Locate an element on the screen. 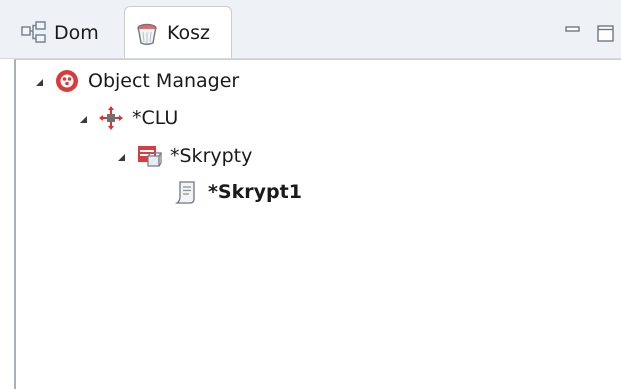 The width and height of the screenshot is (621, 389). tree-node-label: *CLU is located at coordinates (155, 118).